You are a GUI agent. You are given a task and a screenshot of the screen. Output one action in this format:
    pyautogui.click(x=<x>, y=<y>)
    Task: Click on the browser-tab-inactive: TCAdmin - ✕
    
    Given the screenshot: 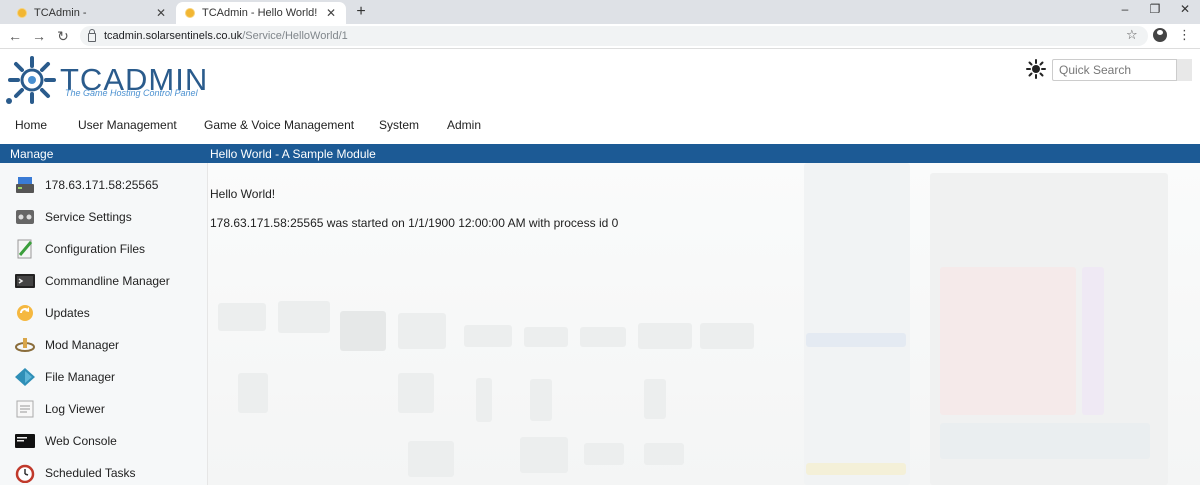 What is the action you would take?
    pyautogui.click(x=92, y=13)
    